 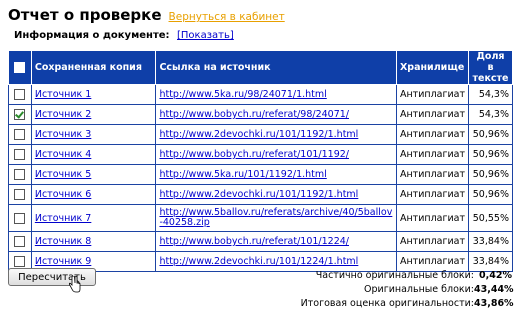 I want to click on saved-copy-cell: Источник 6, so click(x=93, y=194).